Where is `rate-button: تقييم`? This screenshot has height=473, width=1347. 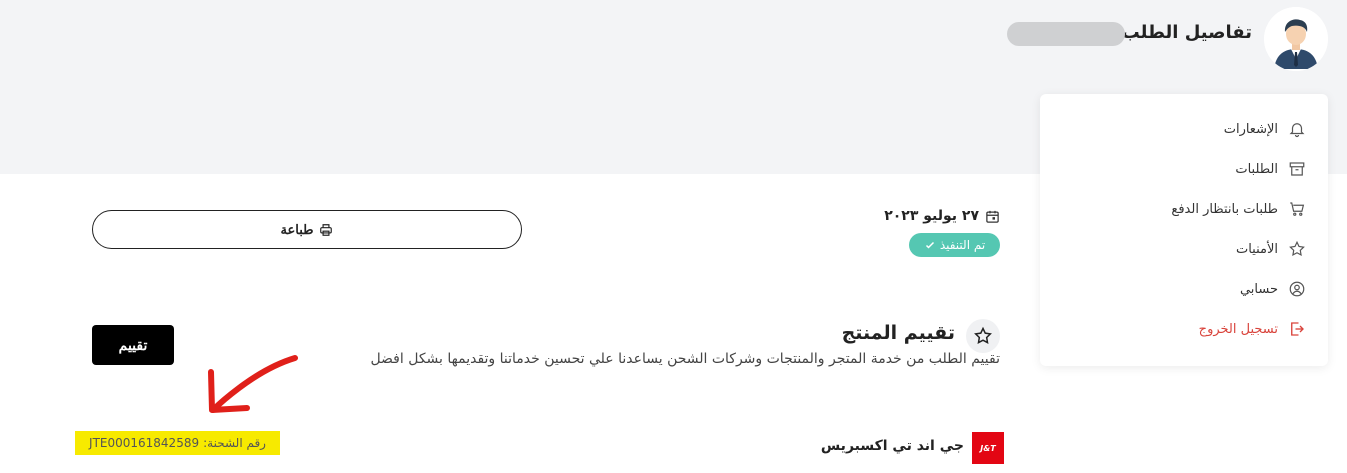
rate-button: تقييم is located at coordinates (133, 345).